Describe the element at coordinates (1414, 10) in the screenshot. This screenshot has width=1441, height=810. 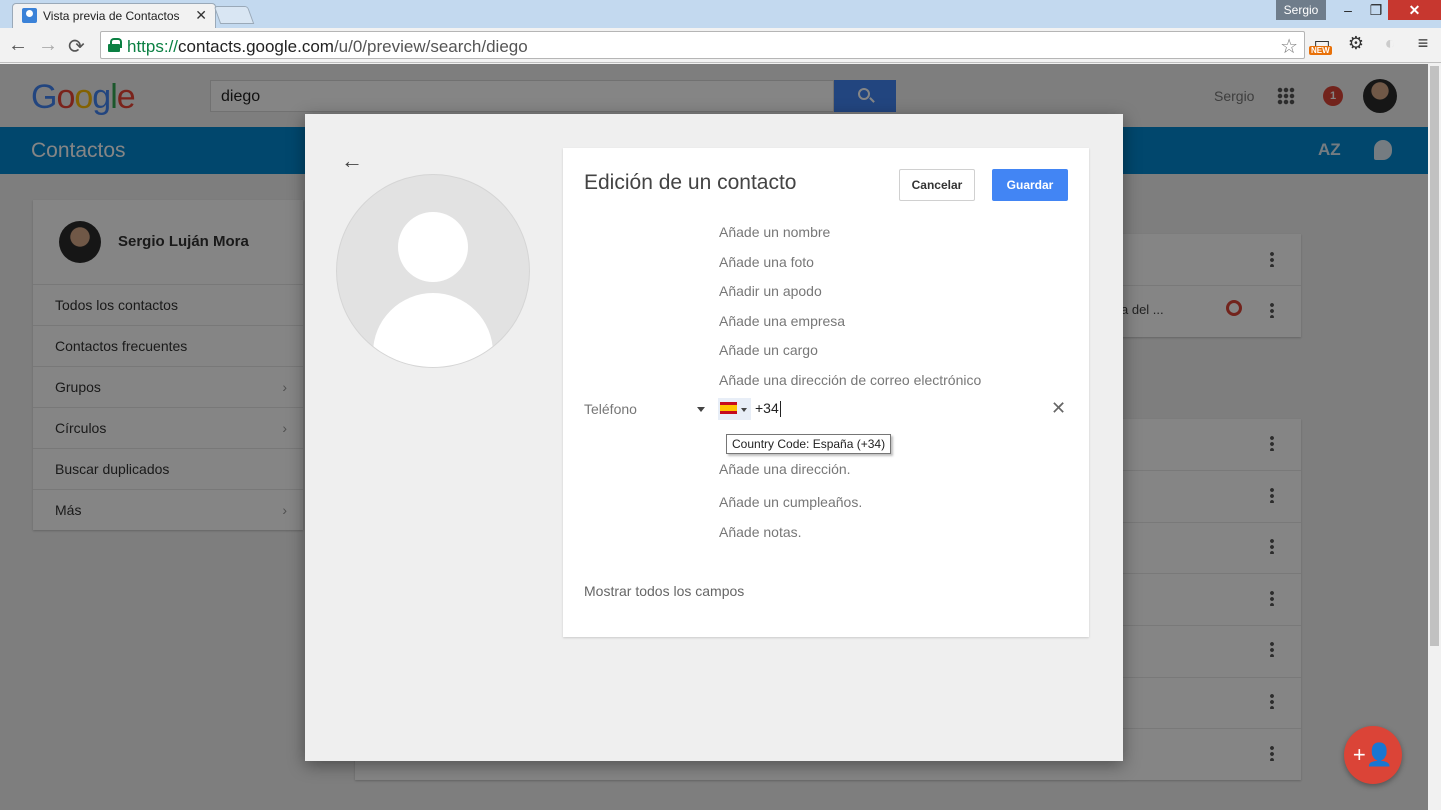
I see `window-close-button: ✕` at that location.